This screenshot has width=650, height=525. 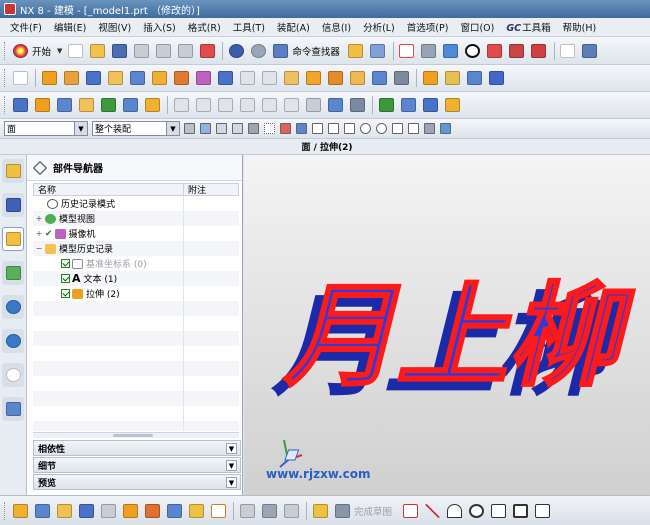 What do you see at coordinates (174, 511) in the screenshot?
I see `replace-component-icon` at bounding box center [174, 511].